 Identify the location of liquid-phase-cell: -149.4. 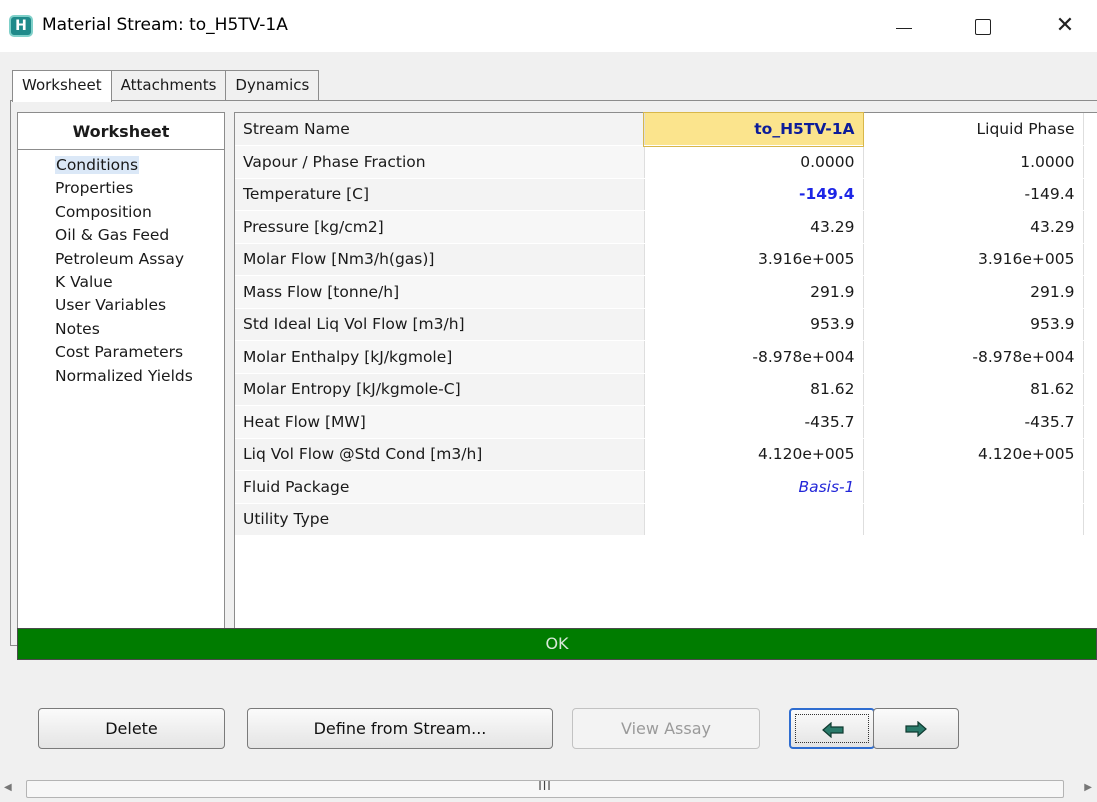
(973, 194).